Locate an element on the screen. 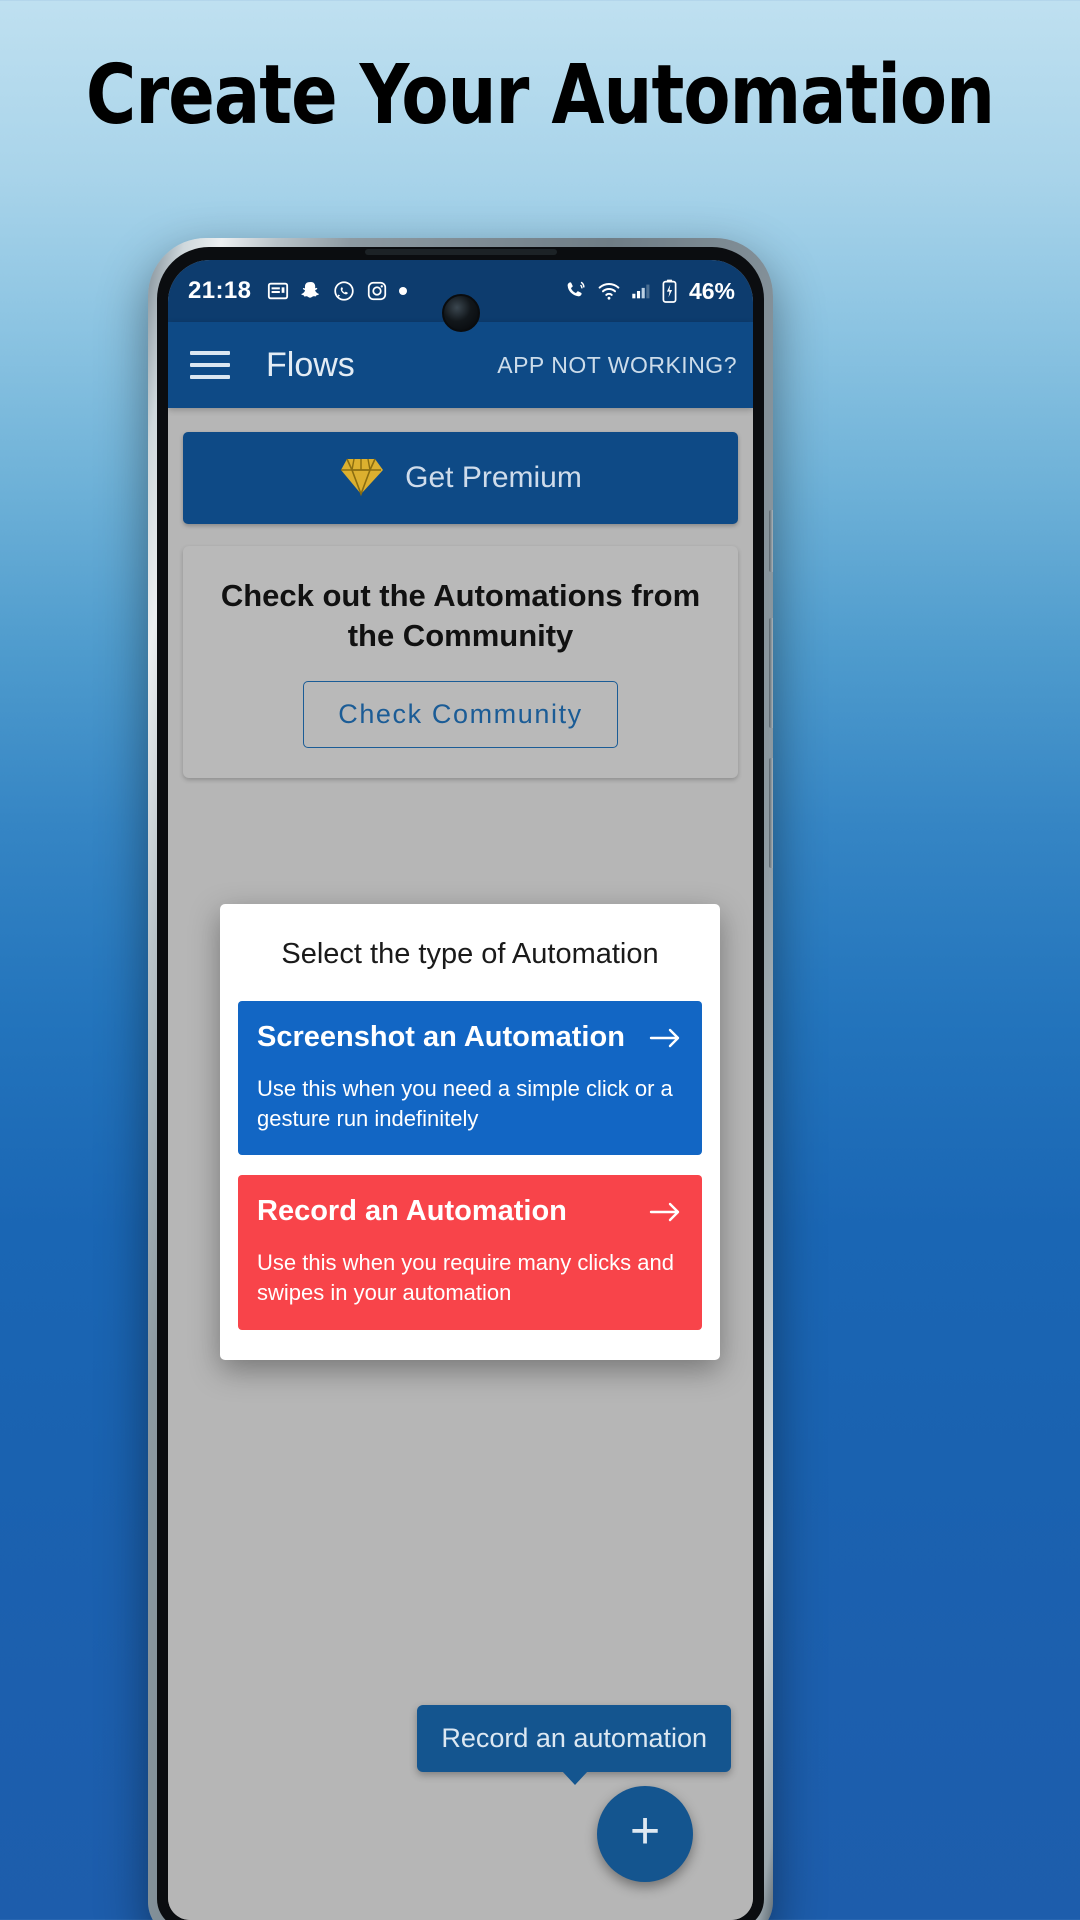 This screenshot has height=1920, width=1080. diamond-icon is located at coordinates (361, 478).